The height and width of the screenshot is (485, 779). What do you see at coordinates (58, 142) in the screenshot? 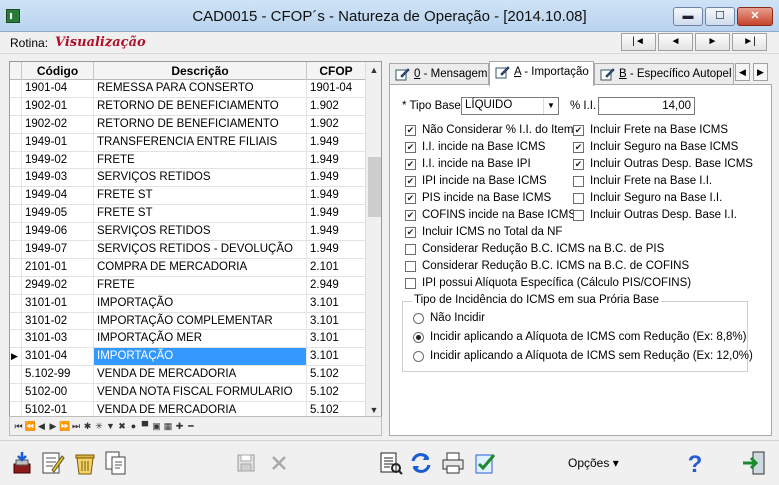
I see `cell-codigo: 1949-01` at bounding box center [58, 142].